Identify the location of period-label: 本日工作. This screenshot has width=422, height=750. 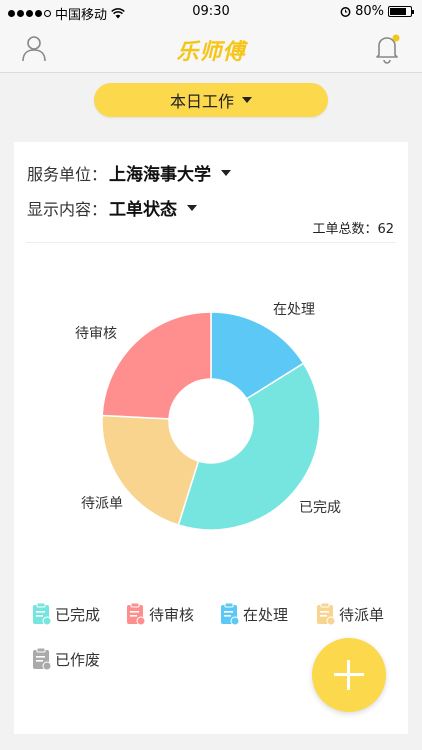
(201, 101).